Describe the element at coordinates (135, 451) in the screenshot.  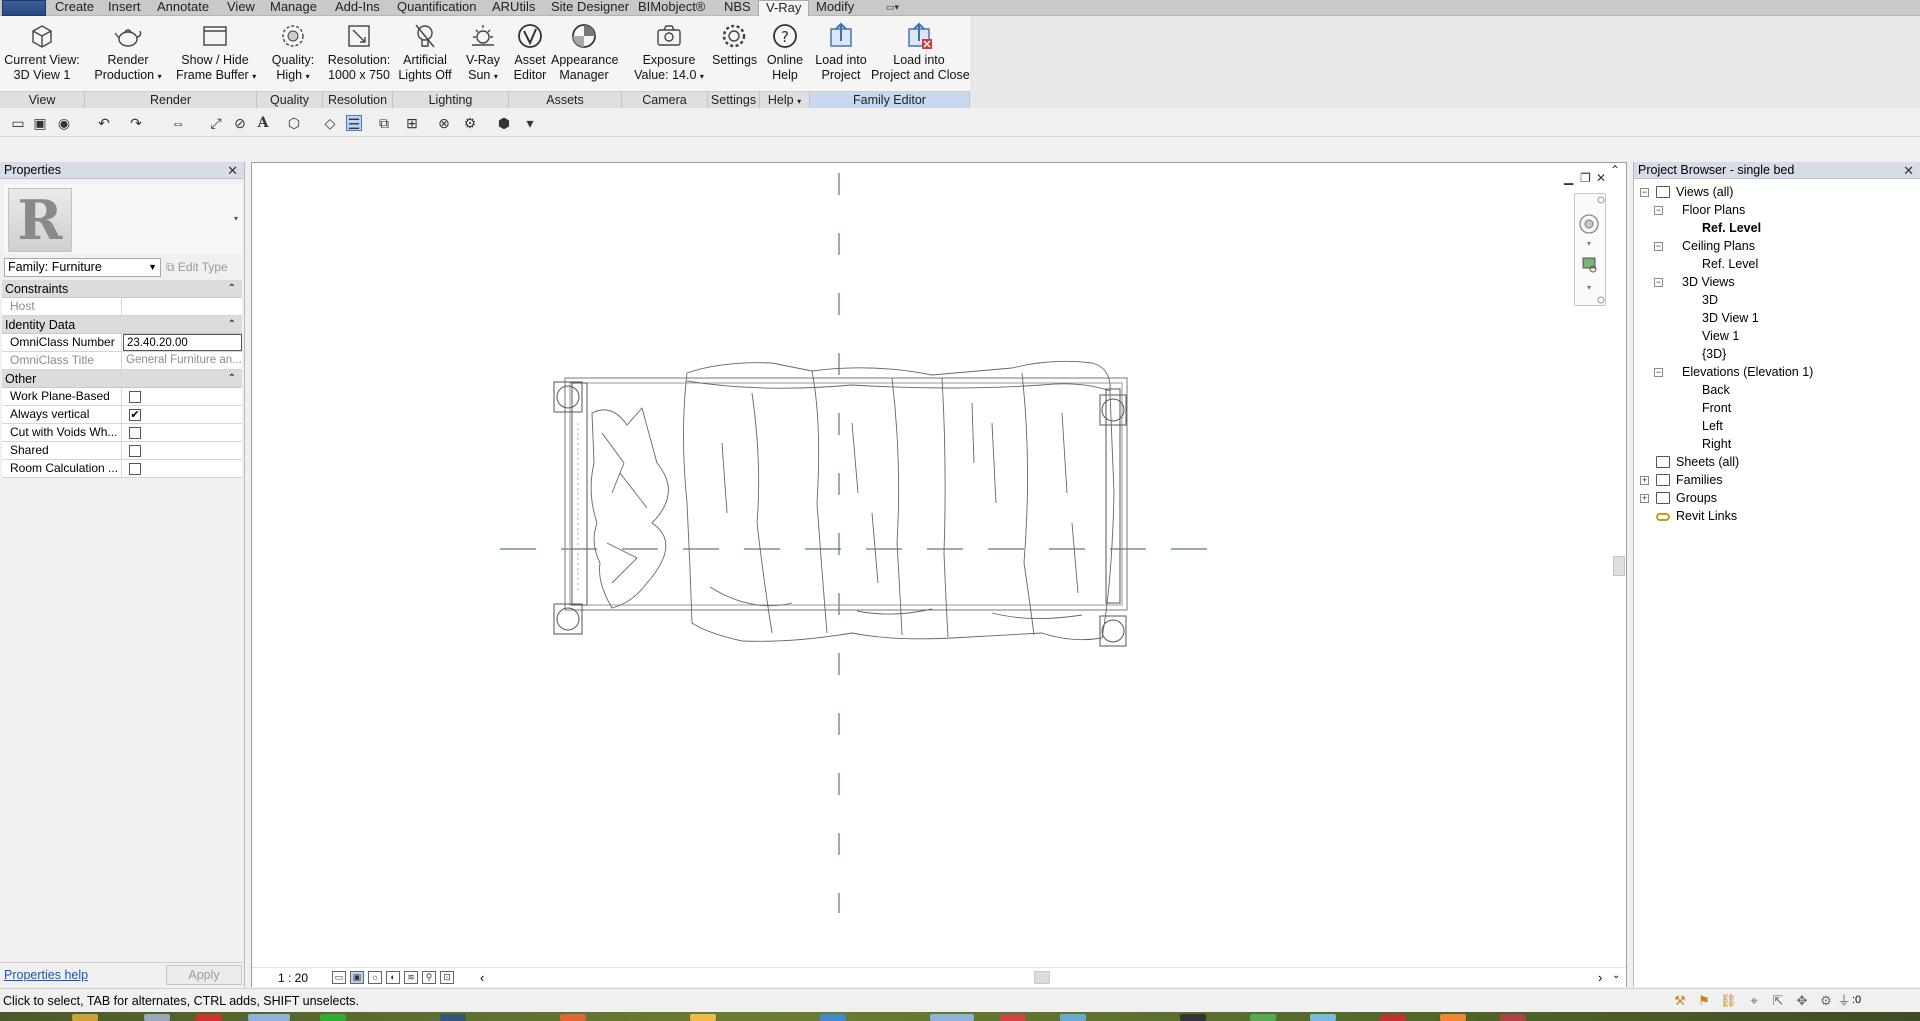
I see `shared-checkbox` at that location.